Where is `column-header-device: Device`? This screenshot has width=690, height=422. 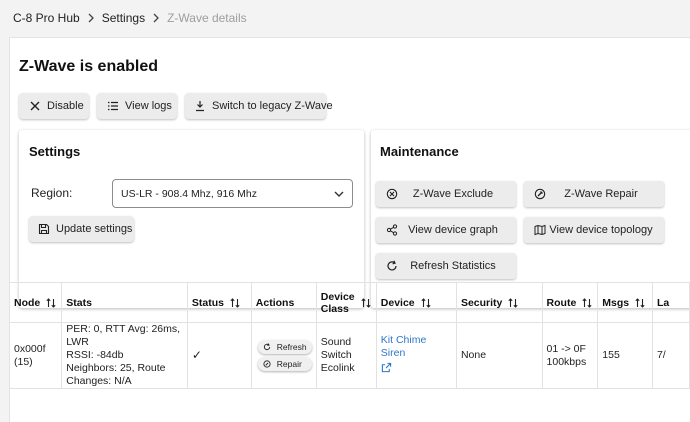 column-header-device: Device is located at coordinates (416, 302).